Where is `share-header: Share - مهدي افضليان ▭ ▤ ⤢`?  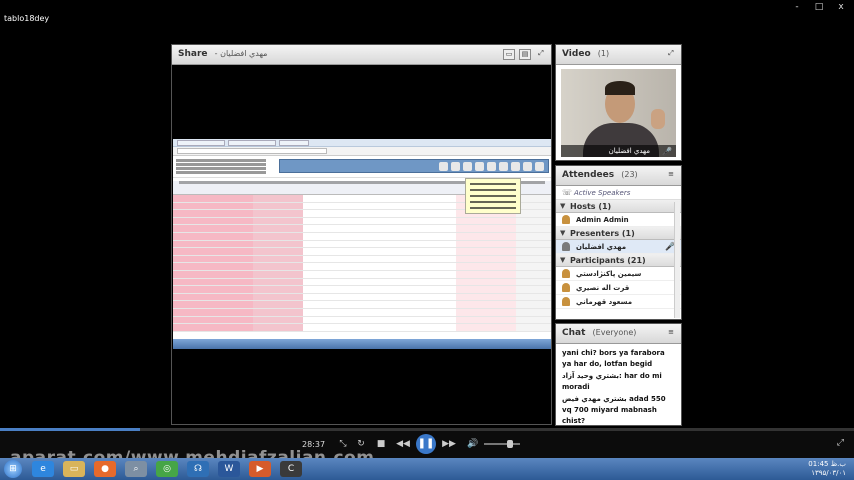 share-header: Share - مهدي افضليان ▭ ▤ ⤢ is located at coordinates (361, 55).